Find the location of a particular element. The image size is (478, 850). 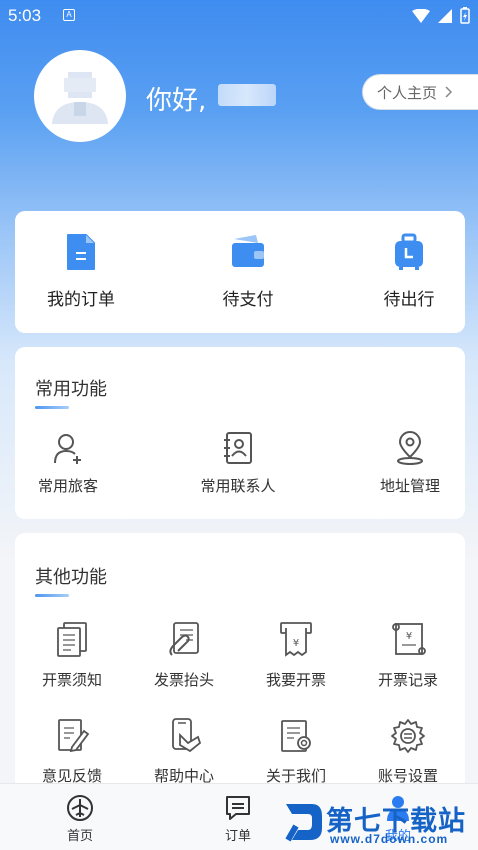

request-invoice-button: ¥ 我要开票 is located at coordinates (296, 655).